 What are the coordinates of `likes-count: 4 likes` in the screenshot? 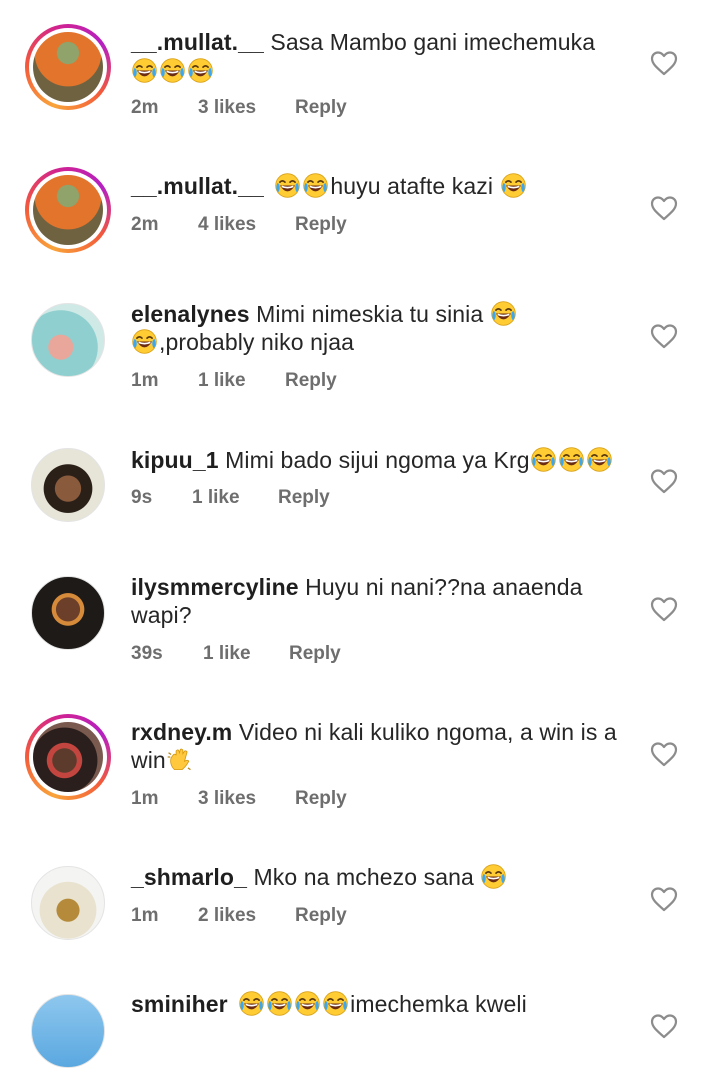 It's located at (227, 225).